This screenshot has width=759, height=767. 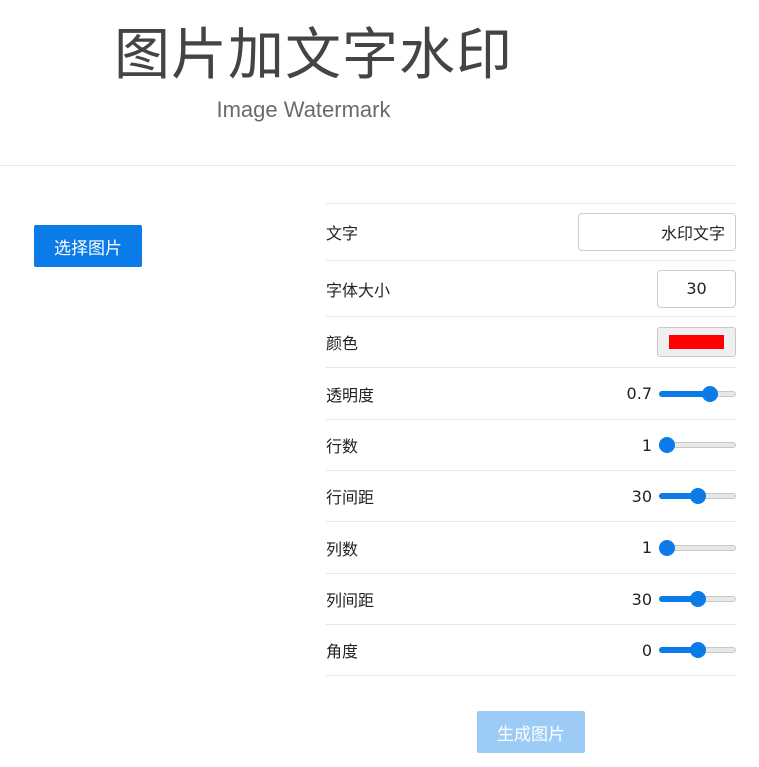 I want to click on col-spacing-label: 列间距, so click(x=350, y=600).